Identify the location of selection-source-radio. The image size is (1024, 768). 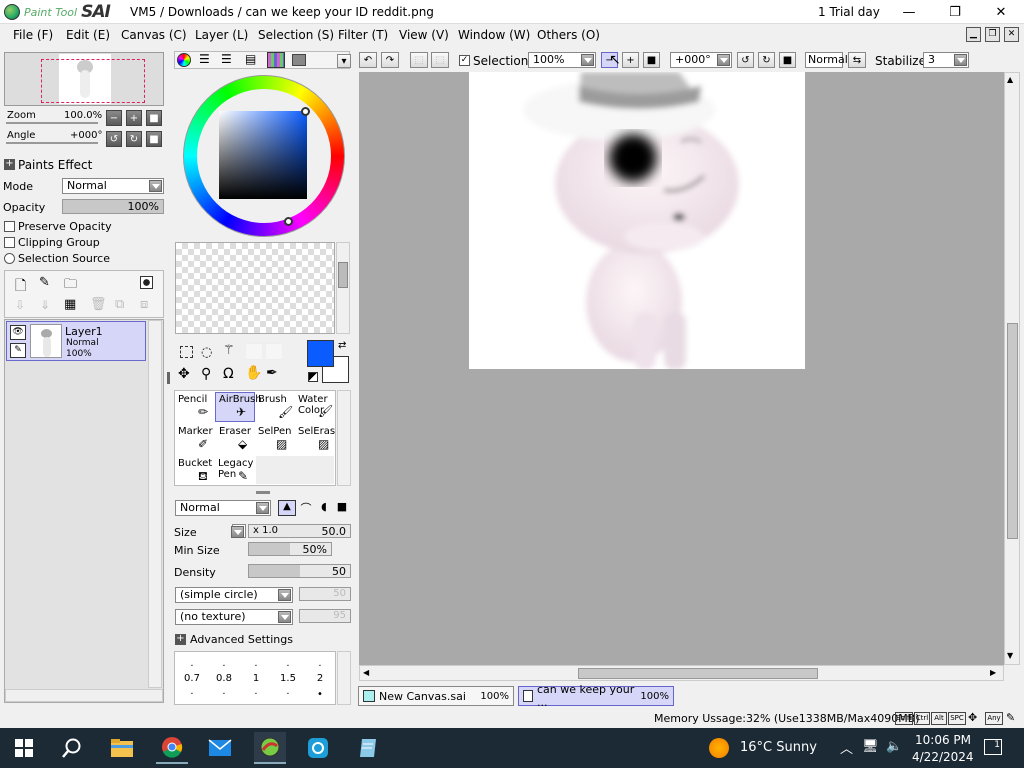
(9, 258).